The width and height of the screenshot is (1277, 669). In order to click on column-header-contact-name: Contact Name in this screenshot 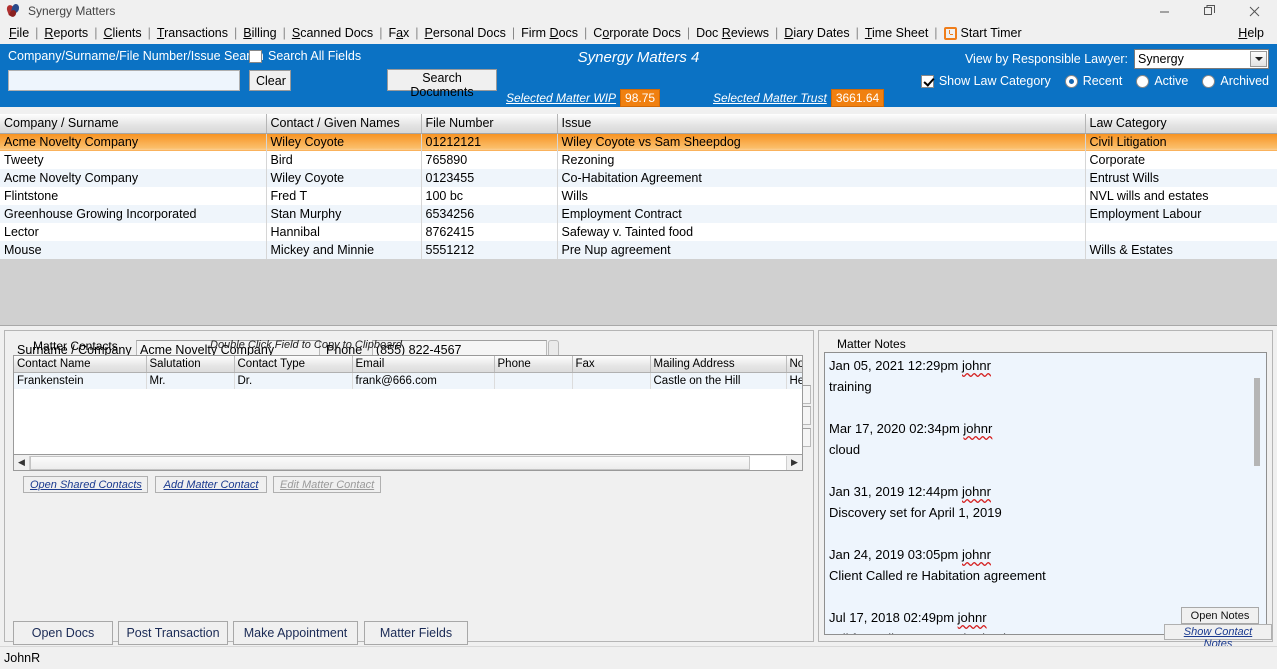, I will do `click(80, 364)`.